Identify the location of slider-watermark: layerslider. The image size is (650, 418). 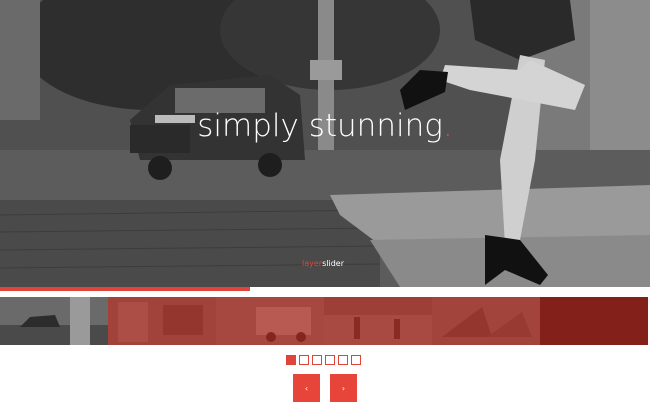
(323, 263).